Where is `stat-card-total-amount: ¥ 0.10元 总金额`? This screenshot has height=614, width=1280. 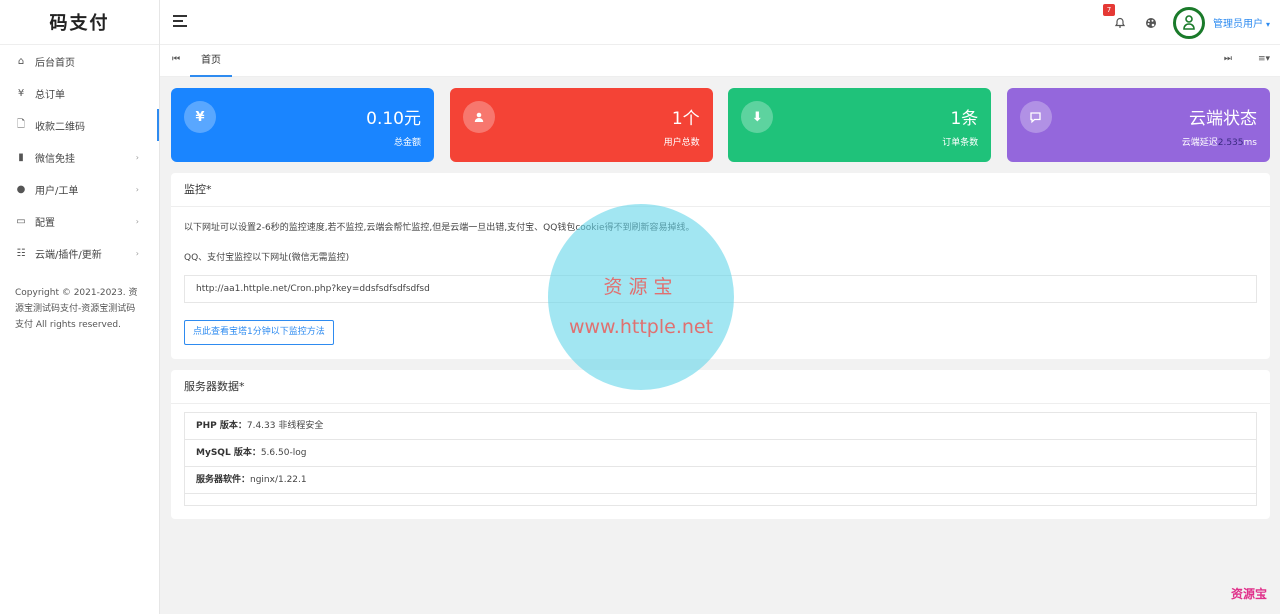
stat-card-total-amount: ¥ 0.10元 总金额 is located at coordinates (302, 125).